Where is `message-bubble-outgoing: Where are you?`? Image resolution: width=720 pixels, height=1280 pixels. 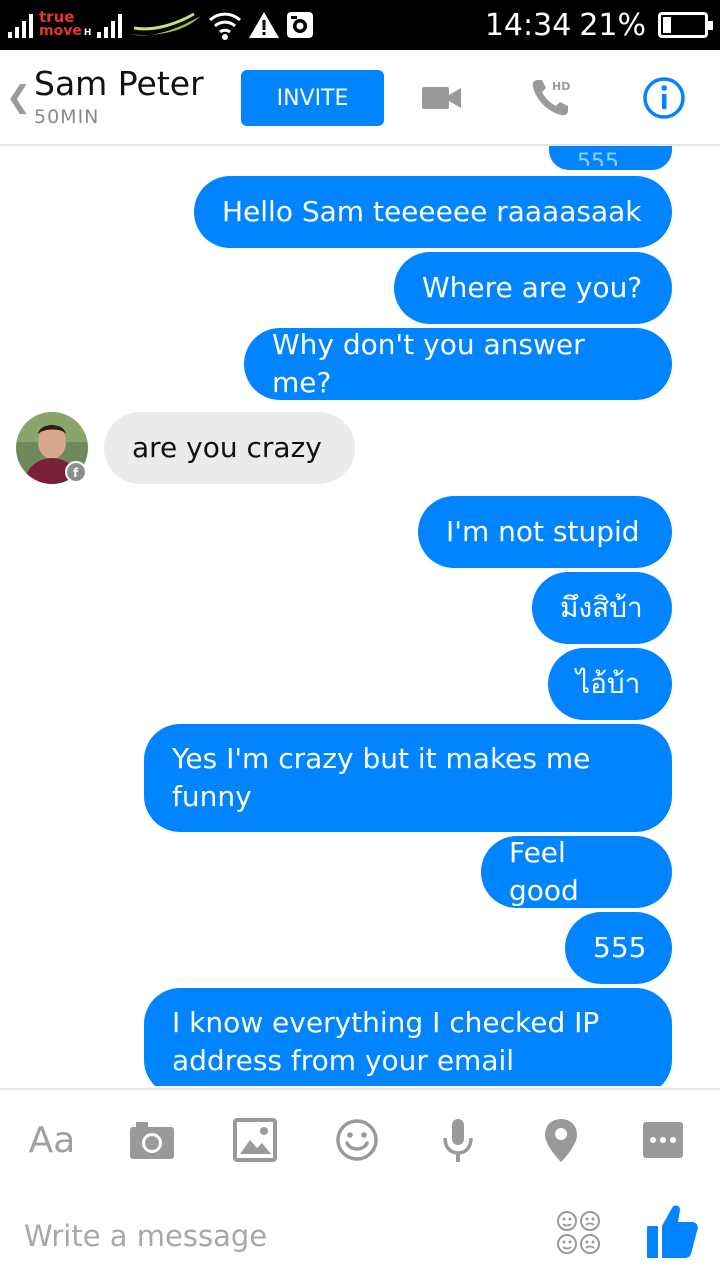 message-bubble-outgoing: Where are you? is located at coordinates (533, 288).